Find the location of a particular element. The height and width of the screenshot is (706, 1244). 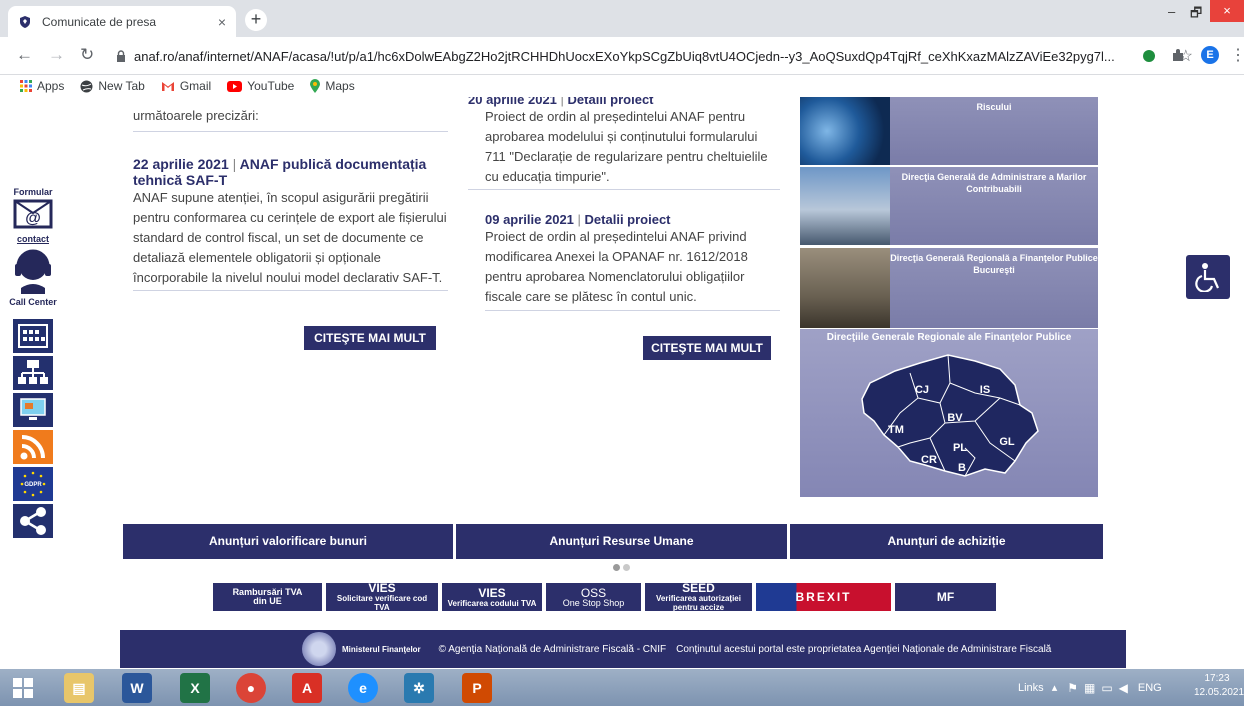

call-center-headset-icon is located at coordinates (33, 272).